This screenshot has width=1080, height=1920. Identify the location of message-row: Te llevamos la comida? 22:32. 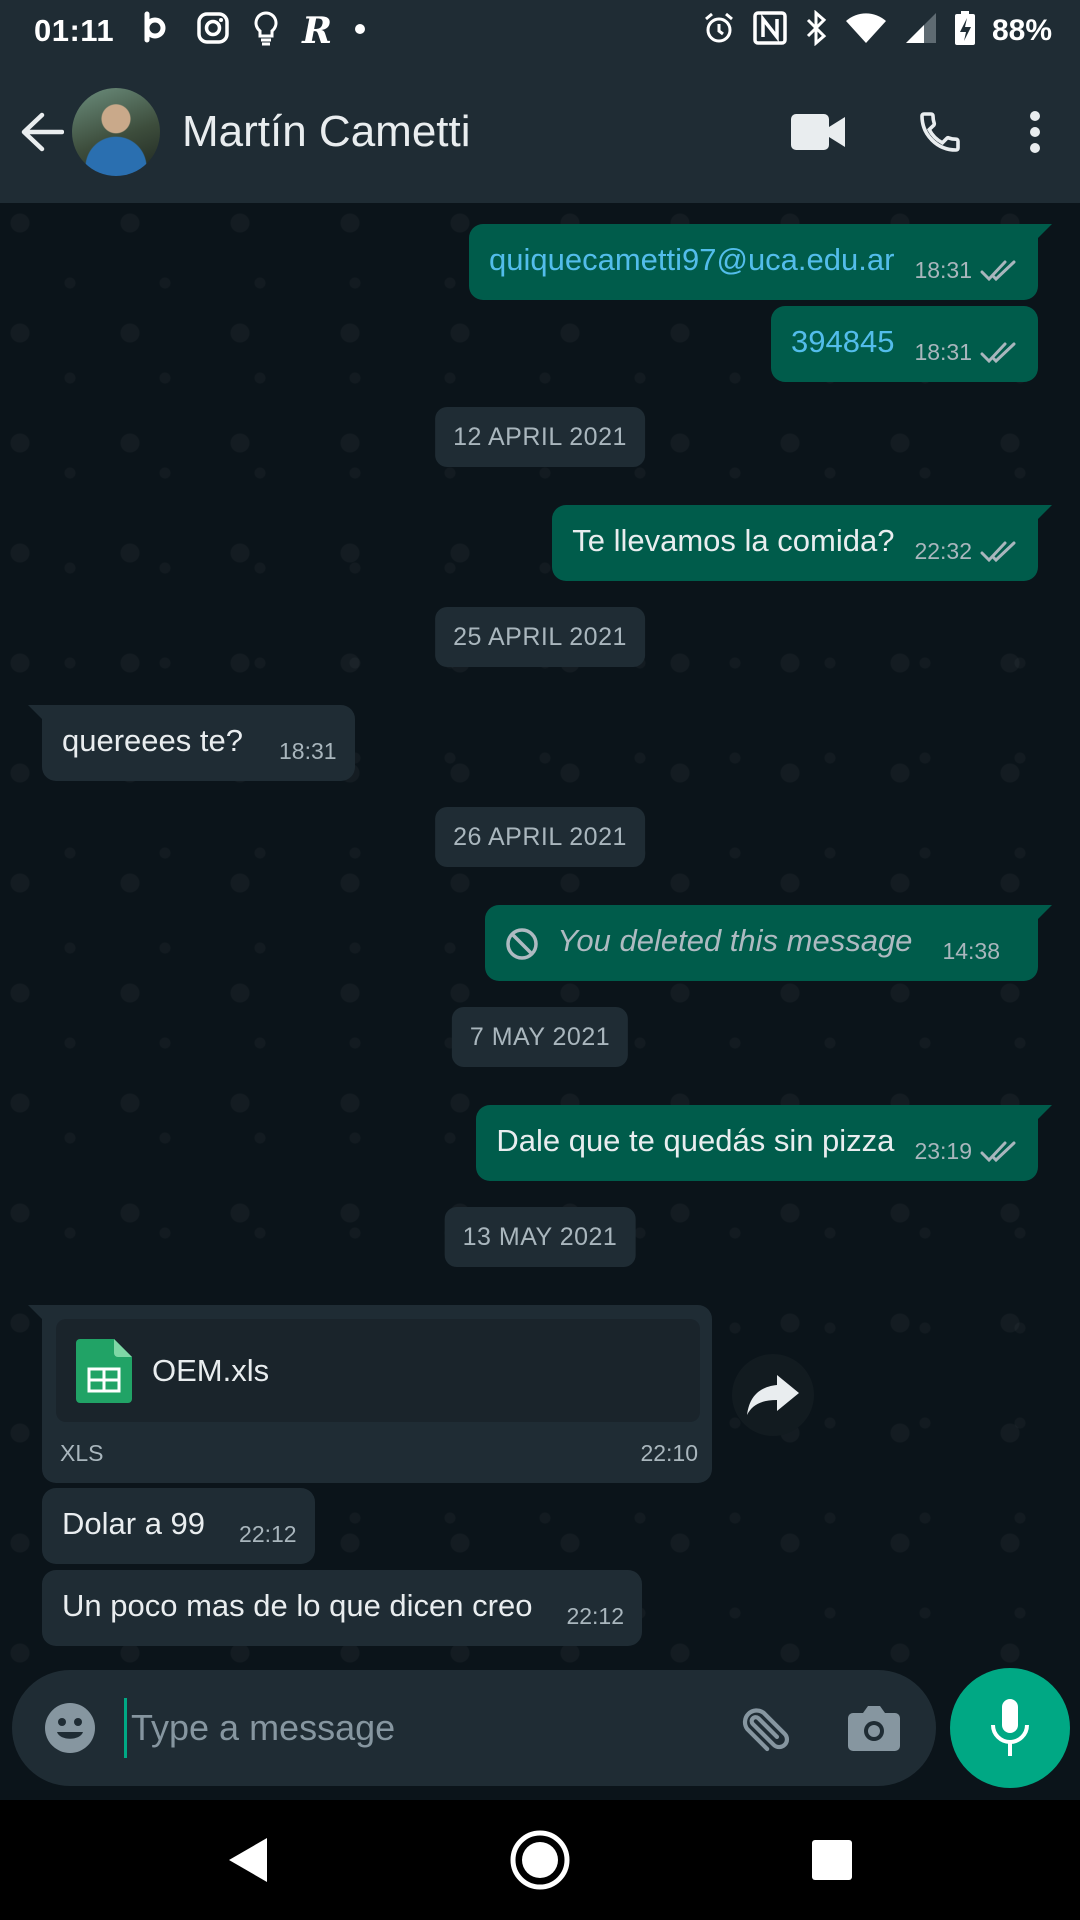
(802, 543).